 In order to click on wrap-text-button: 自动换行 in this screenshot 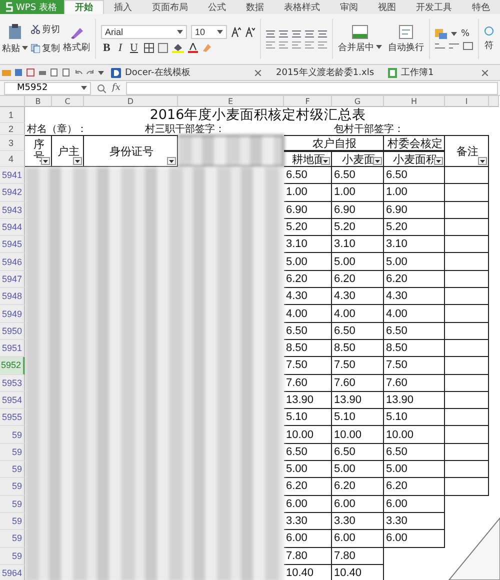, I will do `click(406, 39)`.